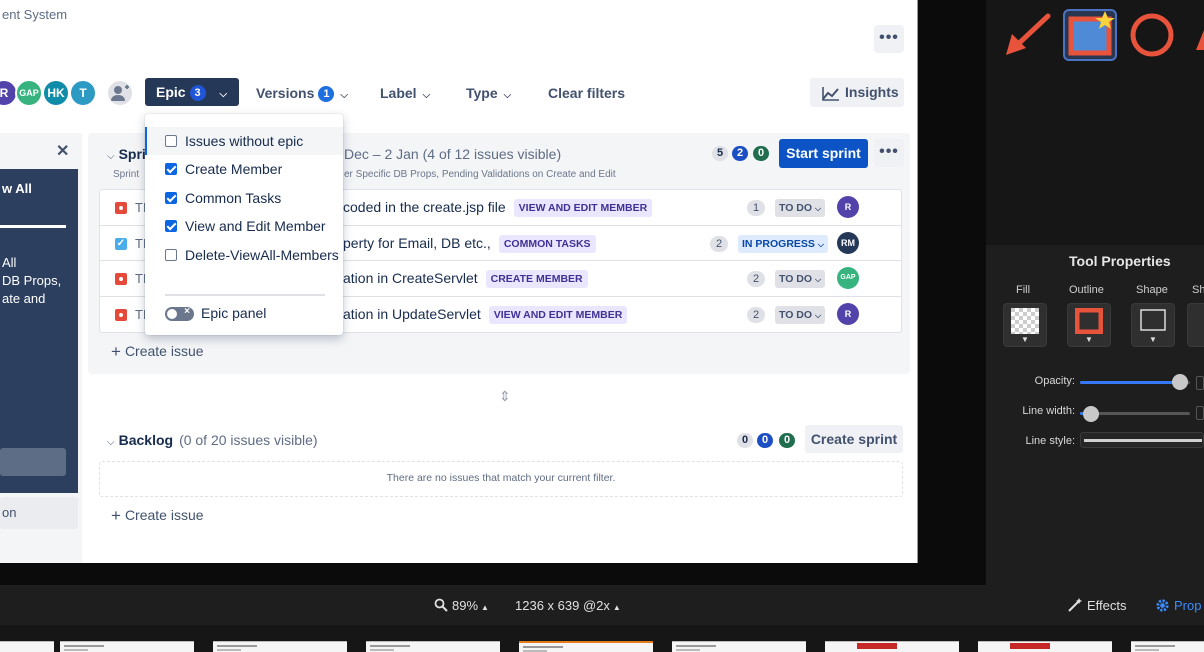  Describe the element at coordinates (405, 93) in the screenshot. I see `label-filter-button: Label ⌵` at that location.